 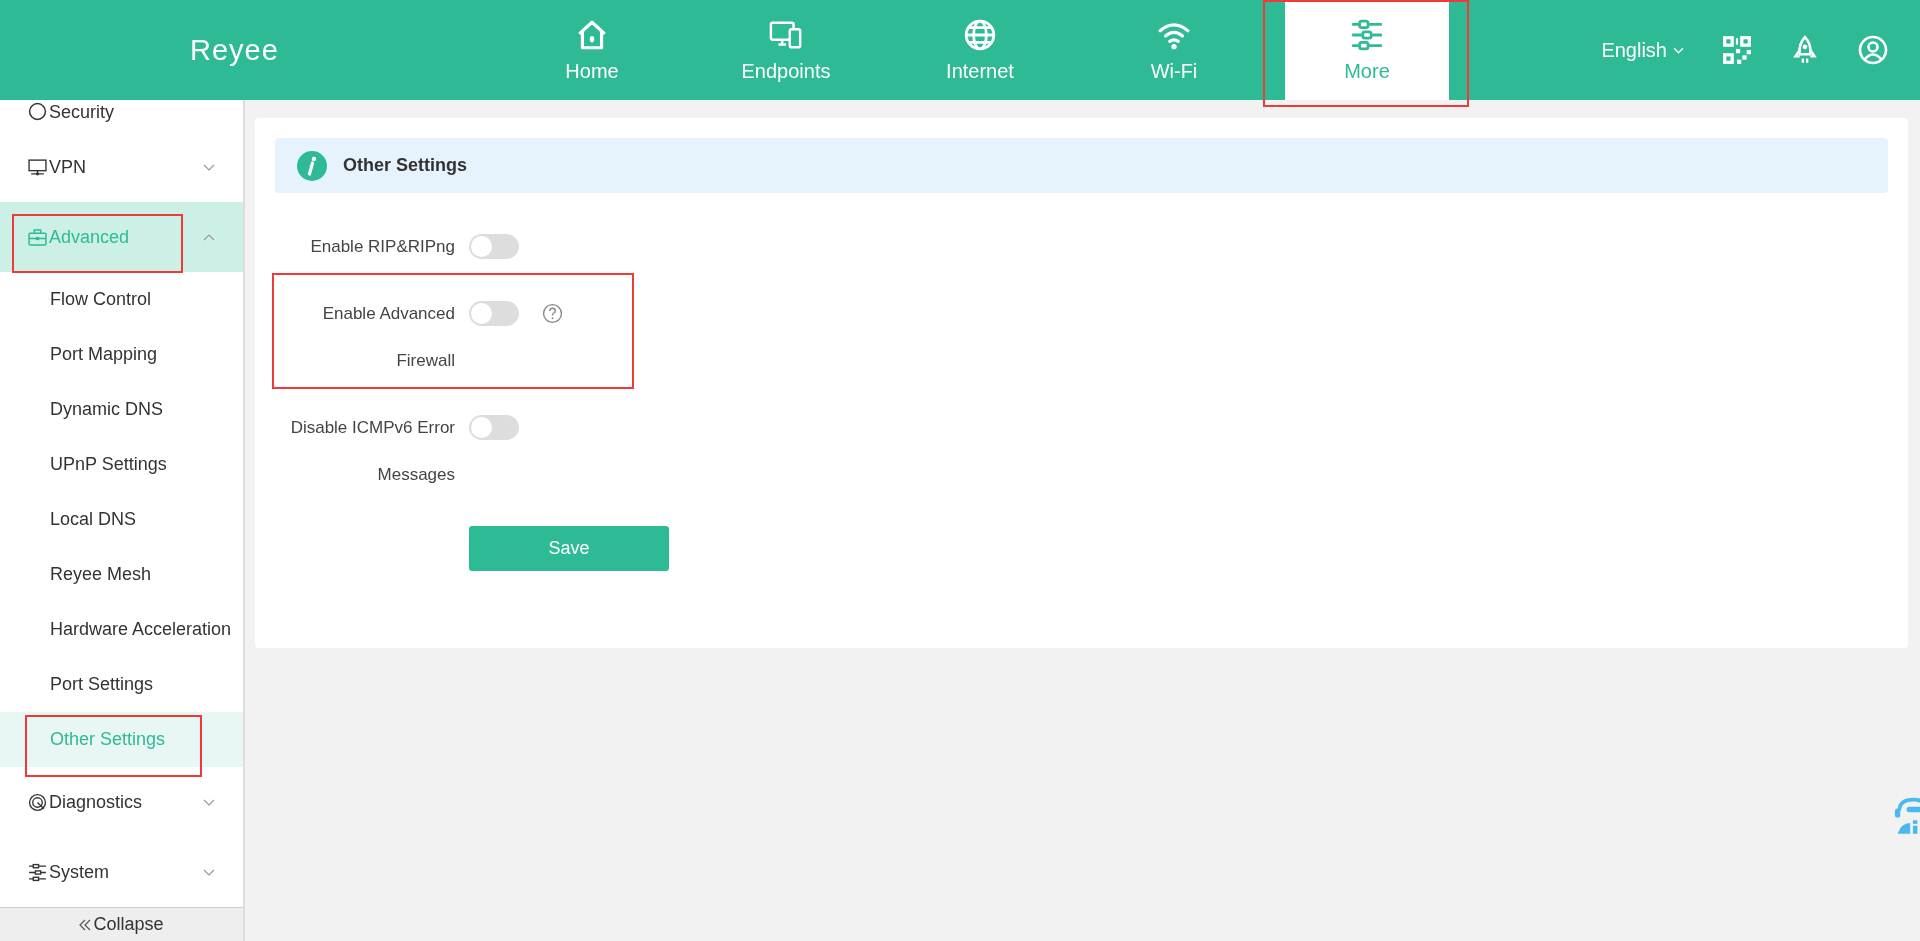 I want to click on rocket-icon, so click(x=1805, y=50).